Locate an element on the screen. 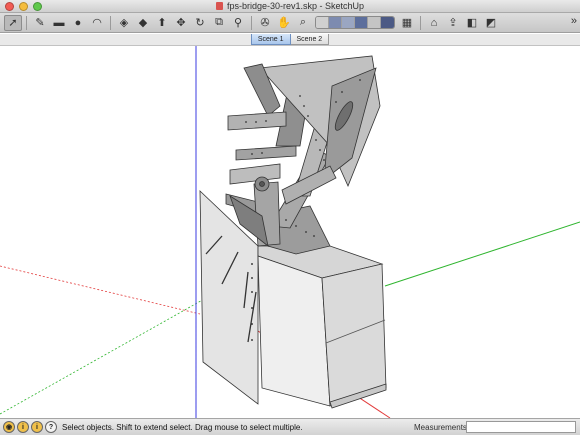 This screenshot has height=435, width=580. component-tool: ◧ is located at coordinates (472, 23).